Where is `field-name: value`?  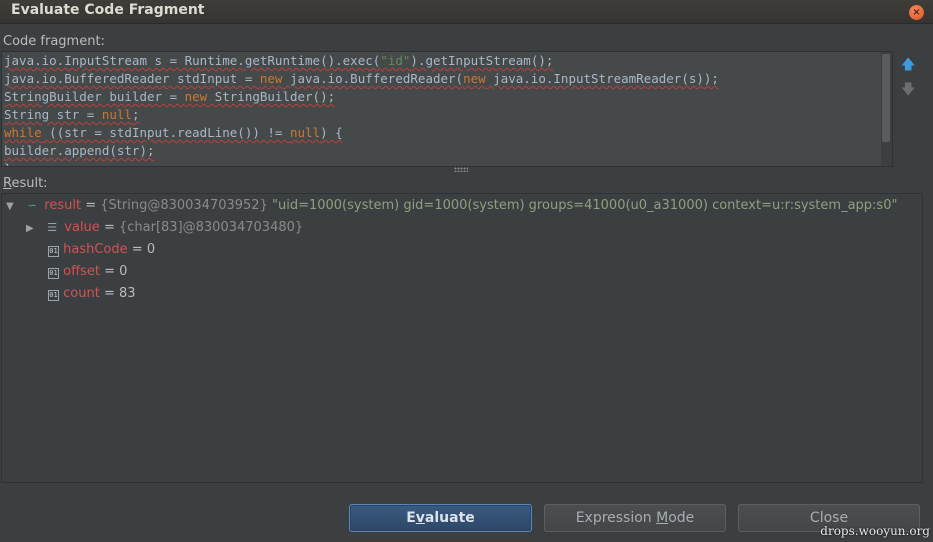
field-name: value is located at coordinates (82, 227).